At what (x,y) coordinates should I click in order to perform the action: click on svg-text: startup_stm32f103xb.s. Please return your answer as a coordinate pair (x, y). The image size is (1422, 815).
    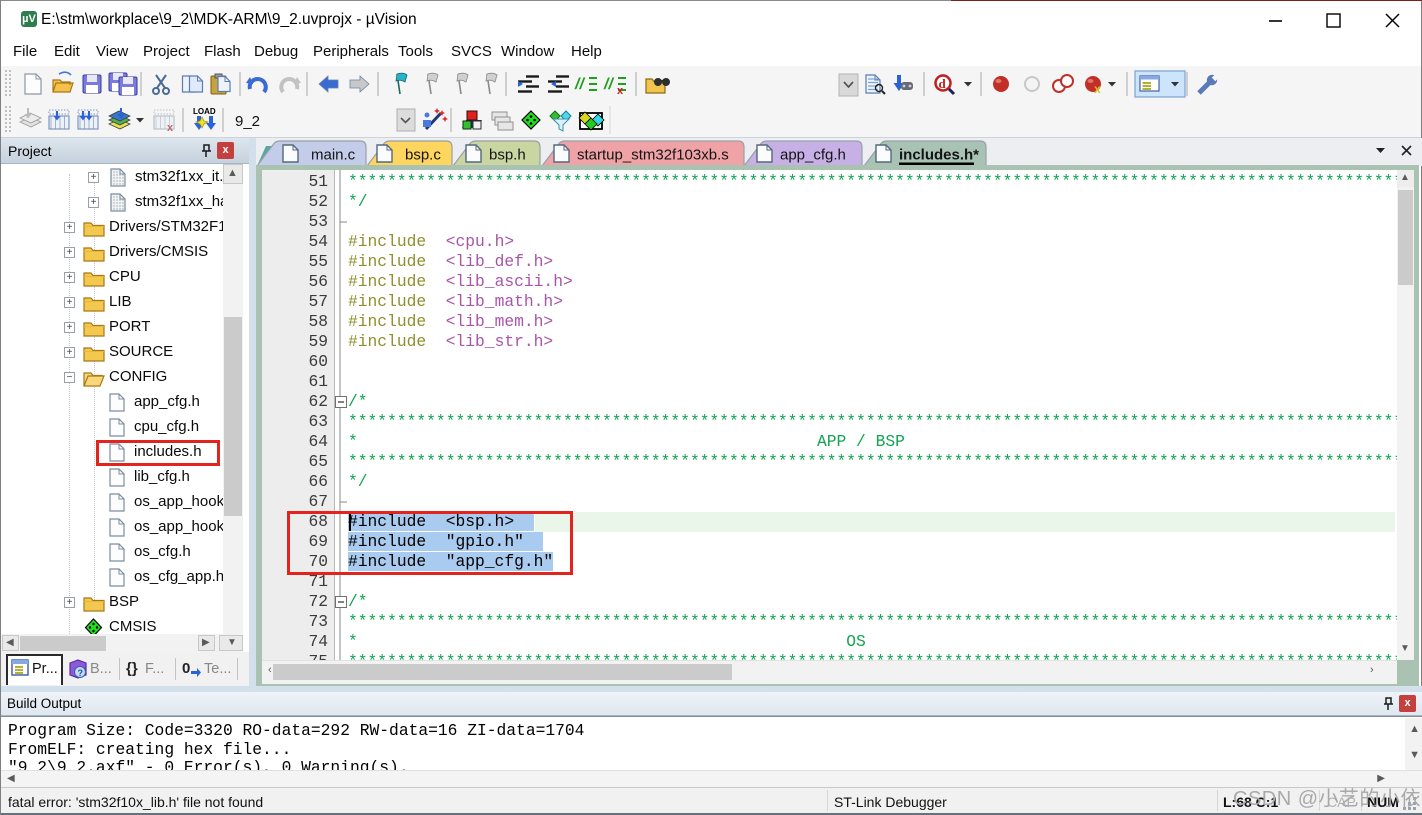
    Looking at the image, I should click on (653, 155).